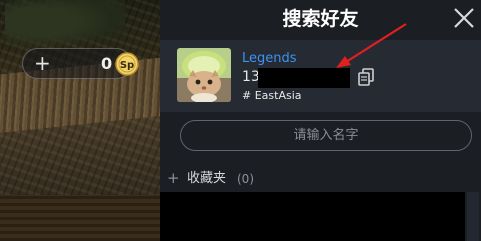 The image size is (481, 241). I want to click on coin-icon: Sp, so click(127, 64).